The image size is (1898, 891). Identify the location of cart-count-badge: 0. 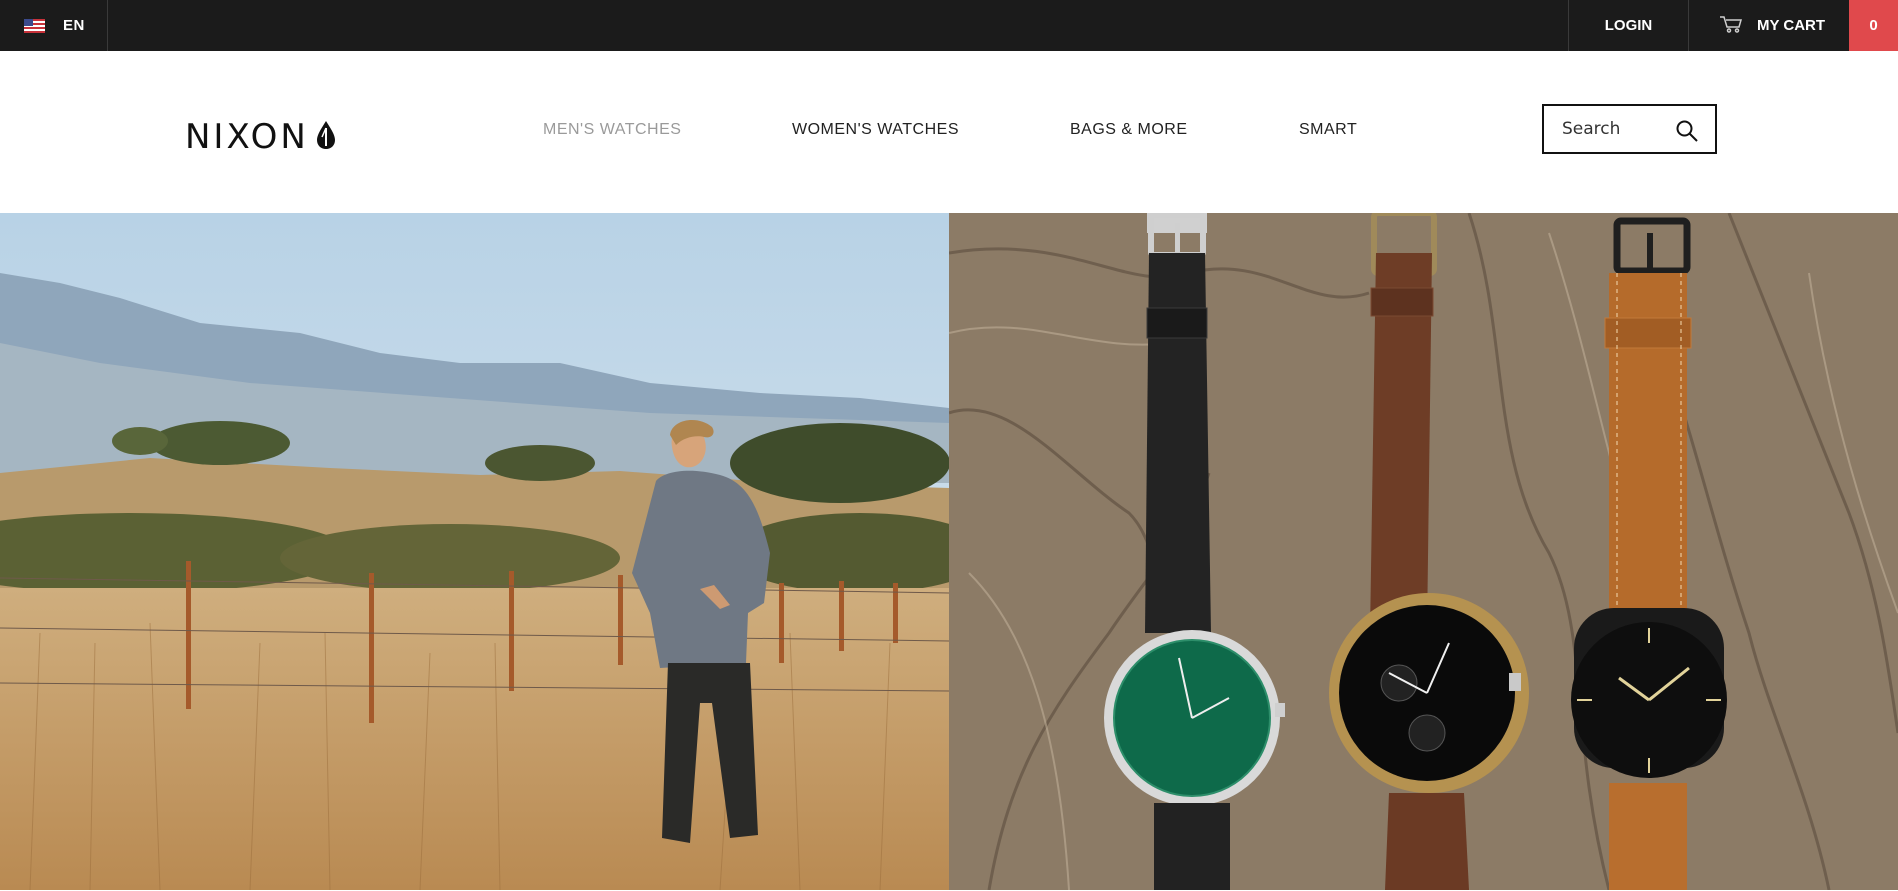
(1873, 25).